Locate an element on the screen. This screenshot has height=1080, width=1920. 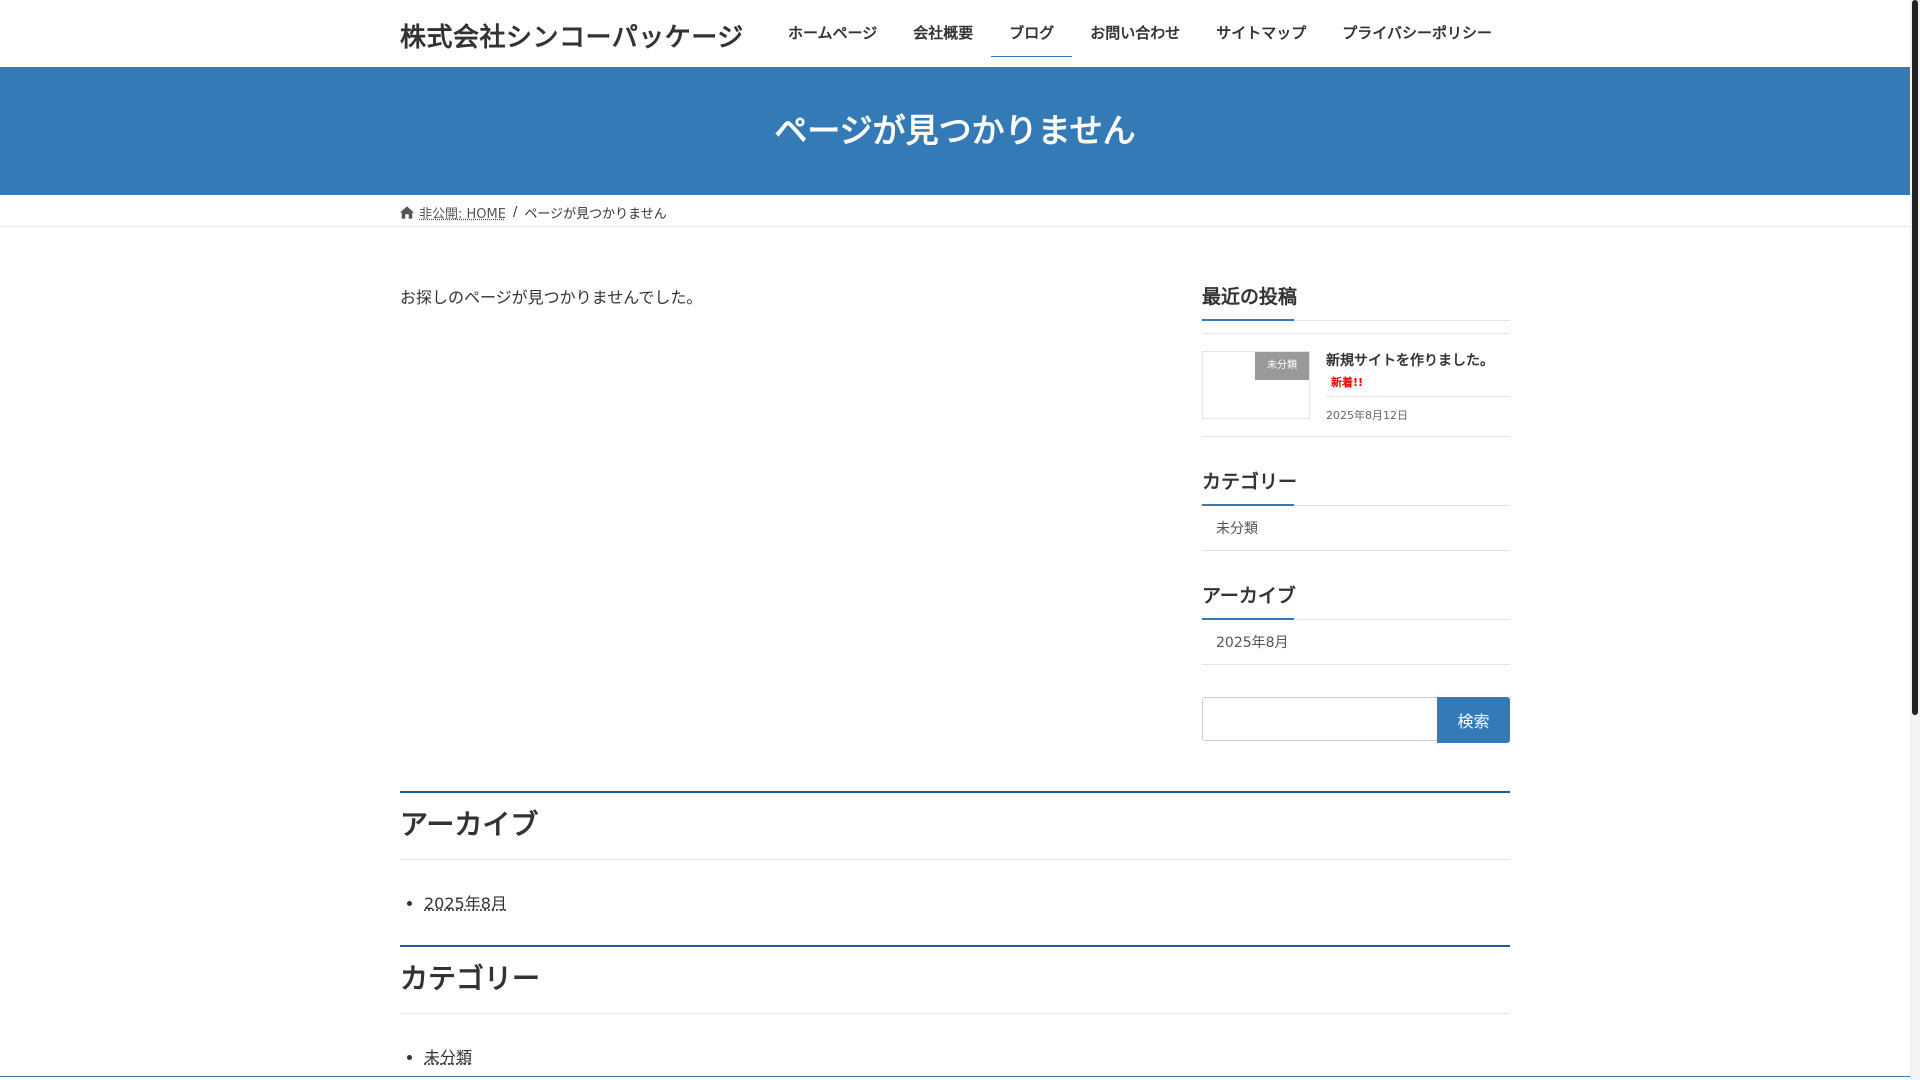
list-item: 2025年8月 is located at coordinates (967, 902).